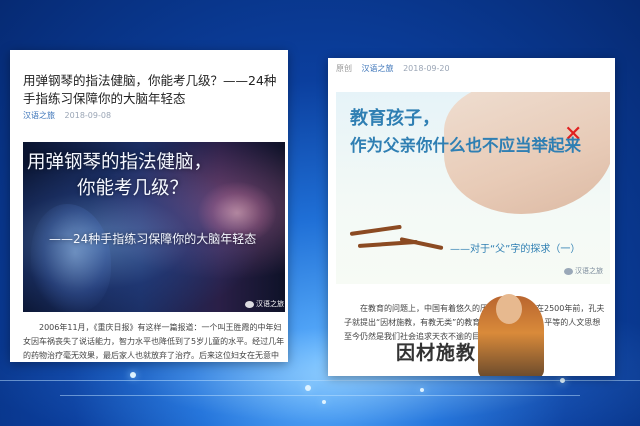 This screenshot has width=640, height=426. Describe the element at coordinates (39, 115) in the screenshot. I see `left-article-author: 汉语之旅` at that location.